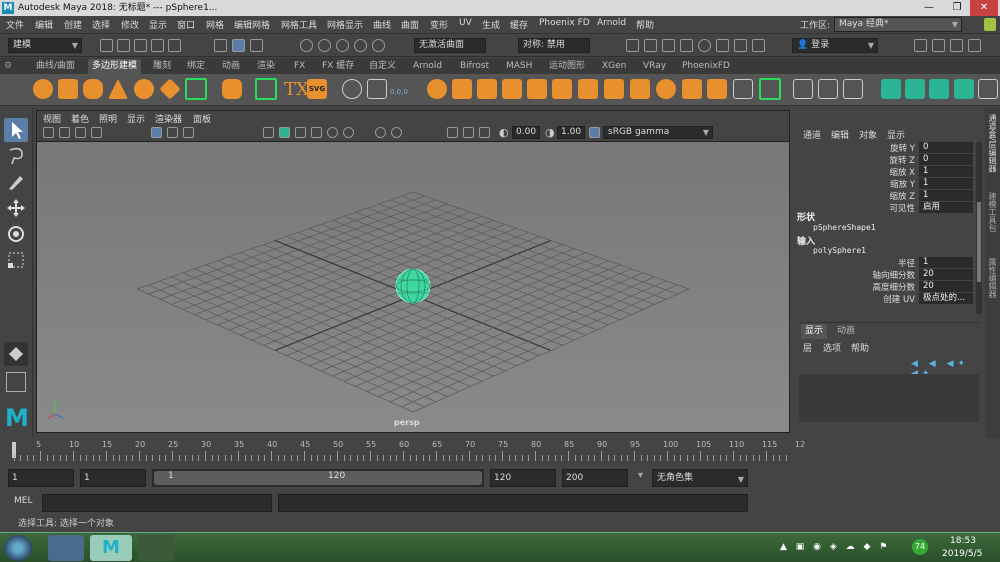 The image size is (1000, 562). Describe the element at coordinates (595, 478) in the screenshot. I see `max-frame-field: 200` at that location.